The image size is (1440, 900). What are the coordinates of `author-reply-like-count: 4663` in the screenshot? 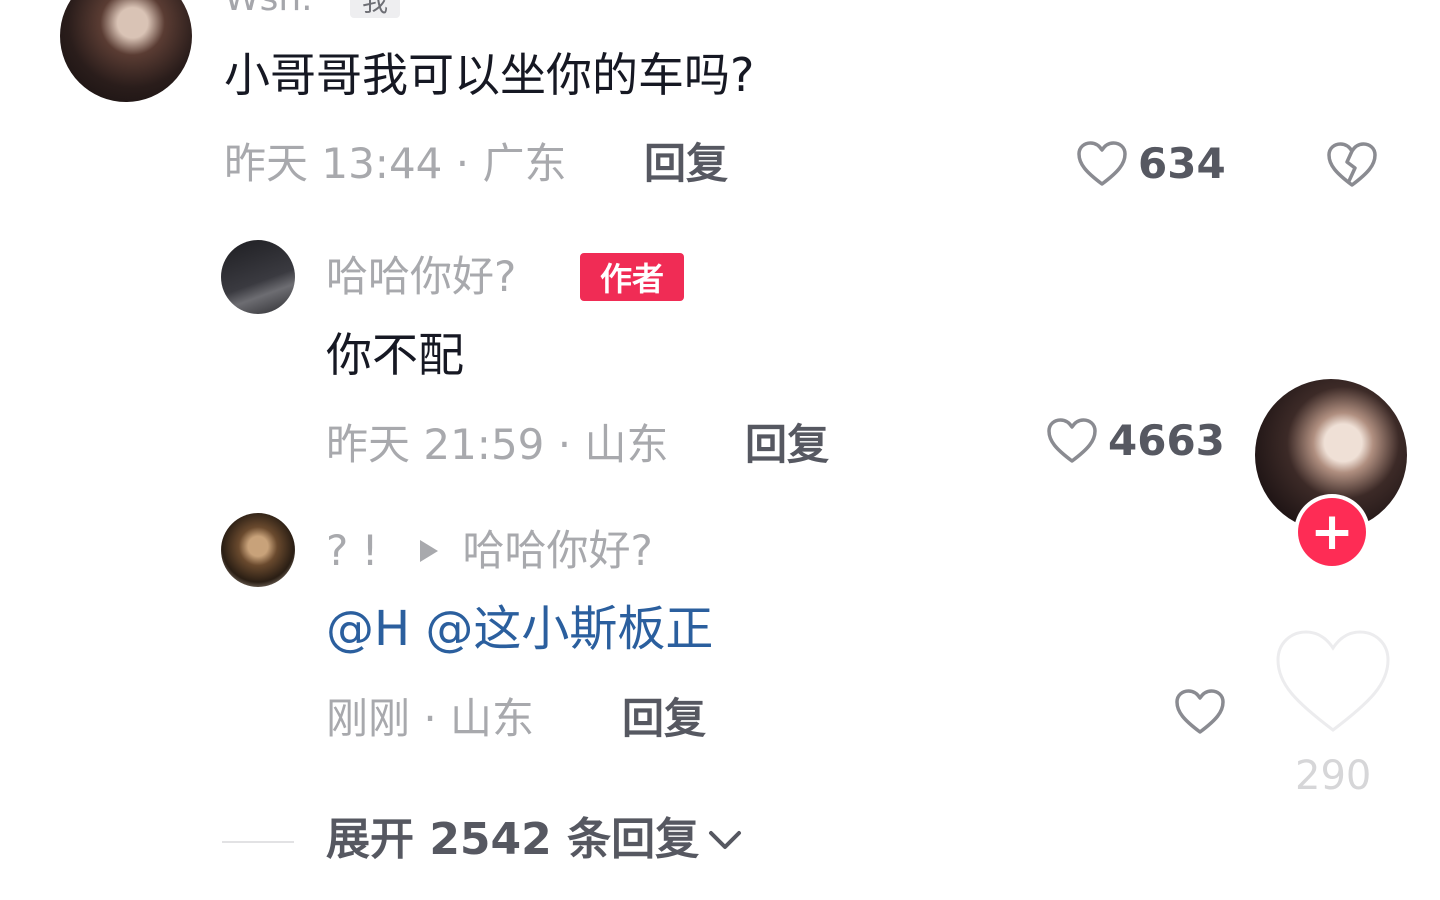 It's located at (1166, 440).